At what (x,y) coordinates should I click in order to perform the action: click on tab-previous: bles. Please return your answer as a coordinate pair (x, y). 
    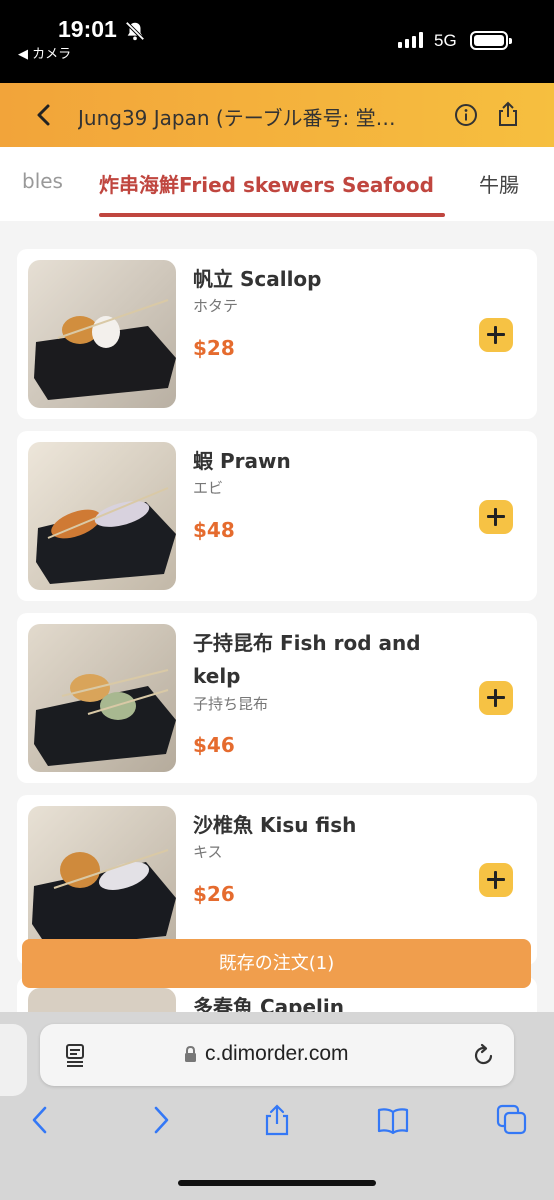
    Looking at the image, I should click on (42, 181).